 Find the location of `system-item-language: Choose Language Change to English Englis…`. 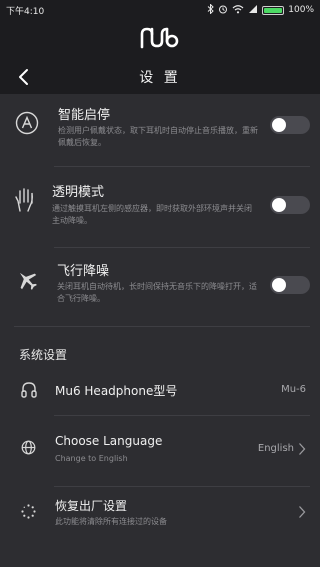

system-item-language: Choose Language Change to English Englis… is located at coordinates (160, 451).